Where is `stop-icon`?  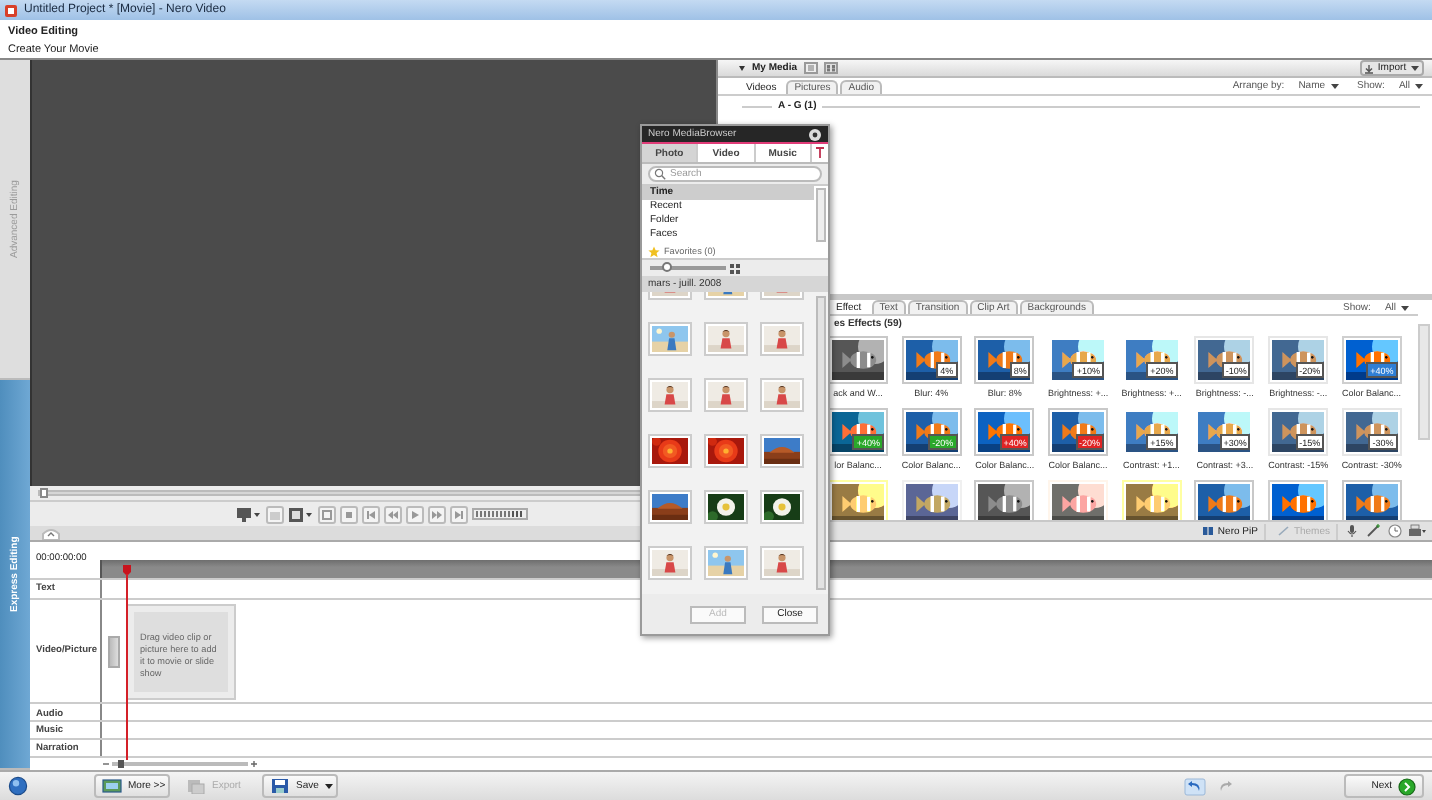 stop-icon is located at coordinates (348, 514).